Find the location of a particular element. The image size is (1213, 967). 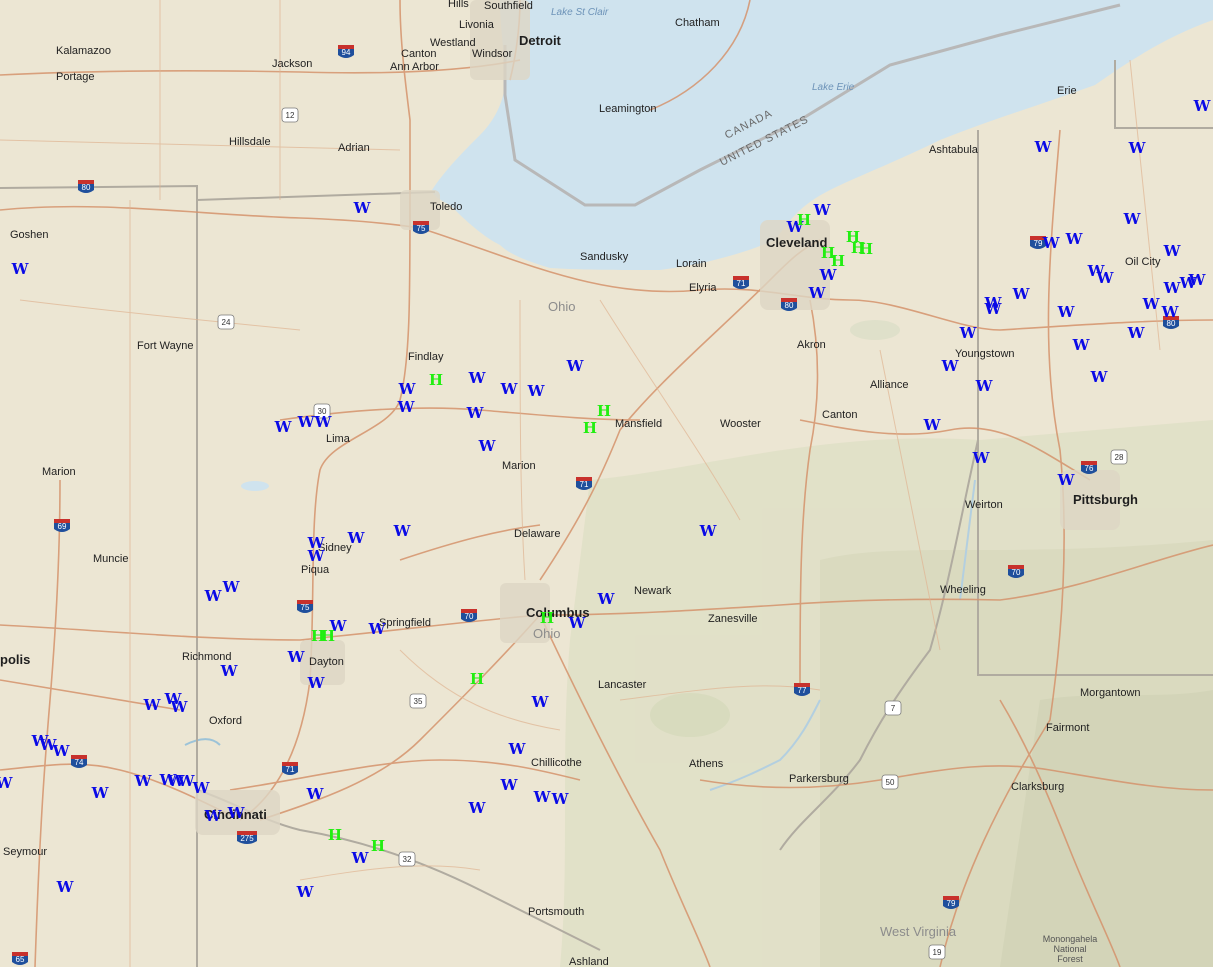

city-label-lancaster: Lancaster is located at coordinates (622, 685).